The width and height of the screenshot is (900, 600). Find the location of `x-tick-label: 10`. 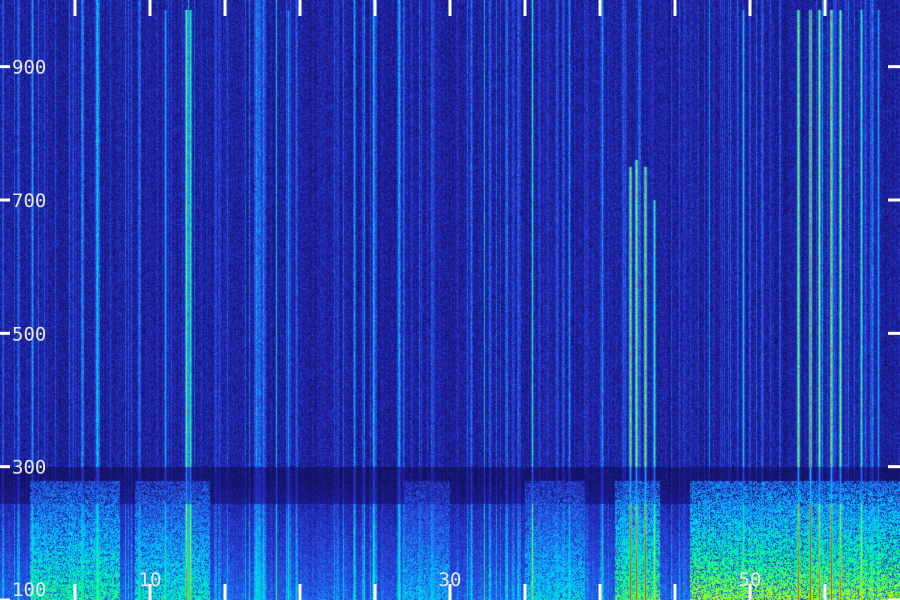

x-tick-label: 10 is located at coordinates (150, 580).